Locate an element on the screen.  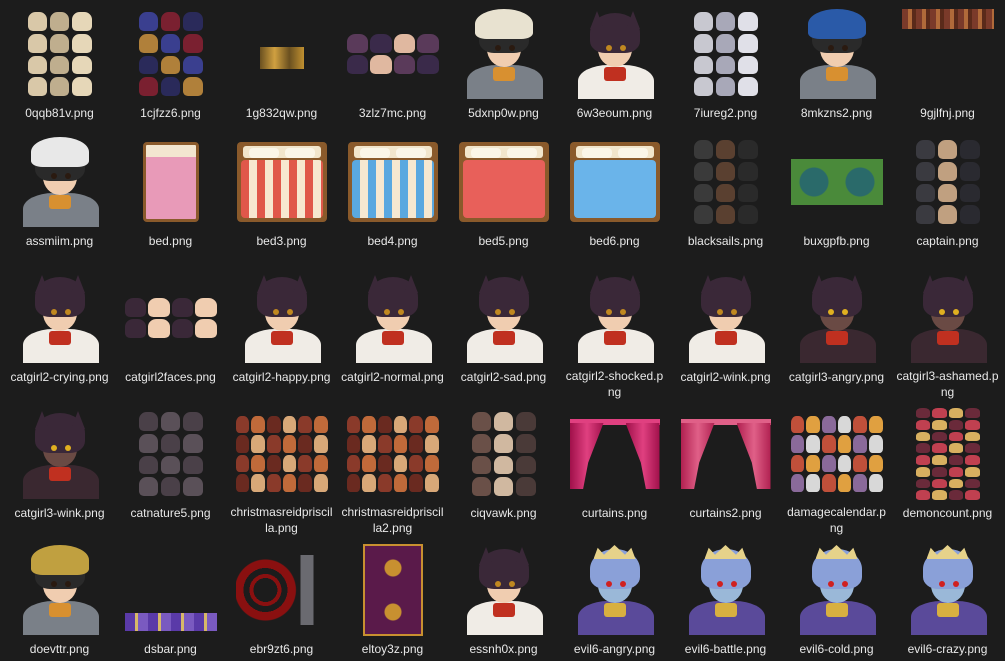
file-item: catgirl2-shocked.png is located at coordinates (614, 332).